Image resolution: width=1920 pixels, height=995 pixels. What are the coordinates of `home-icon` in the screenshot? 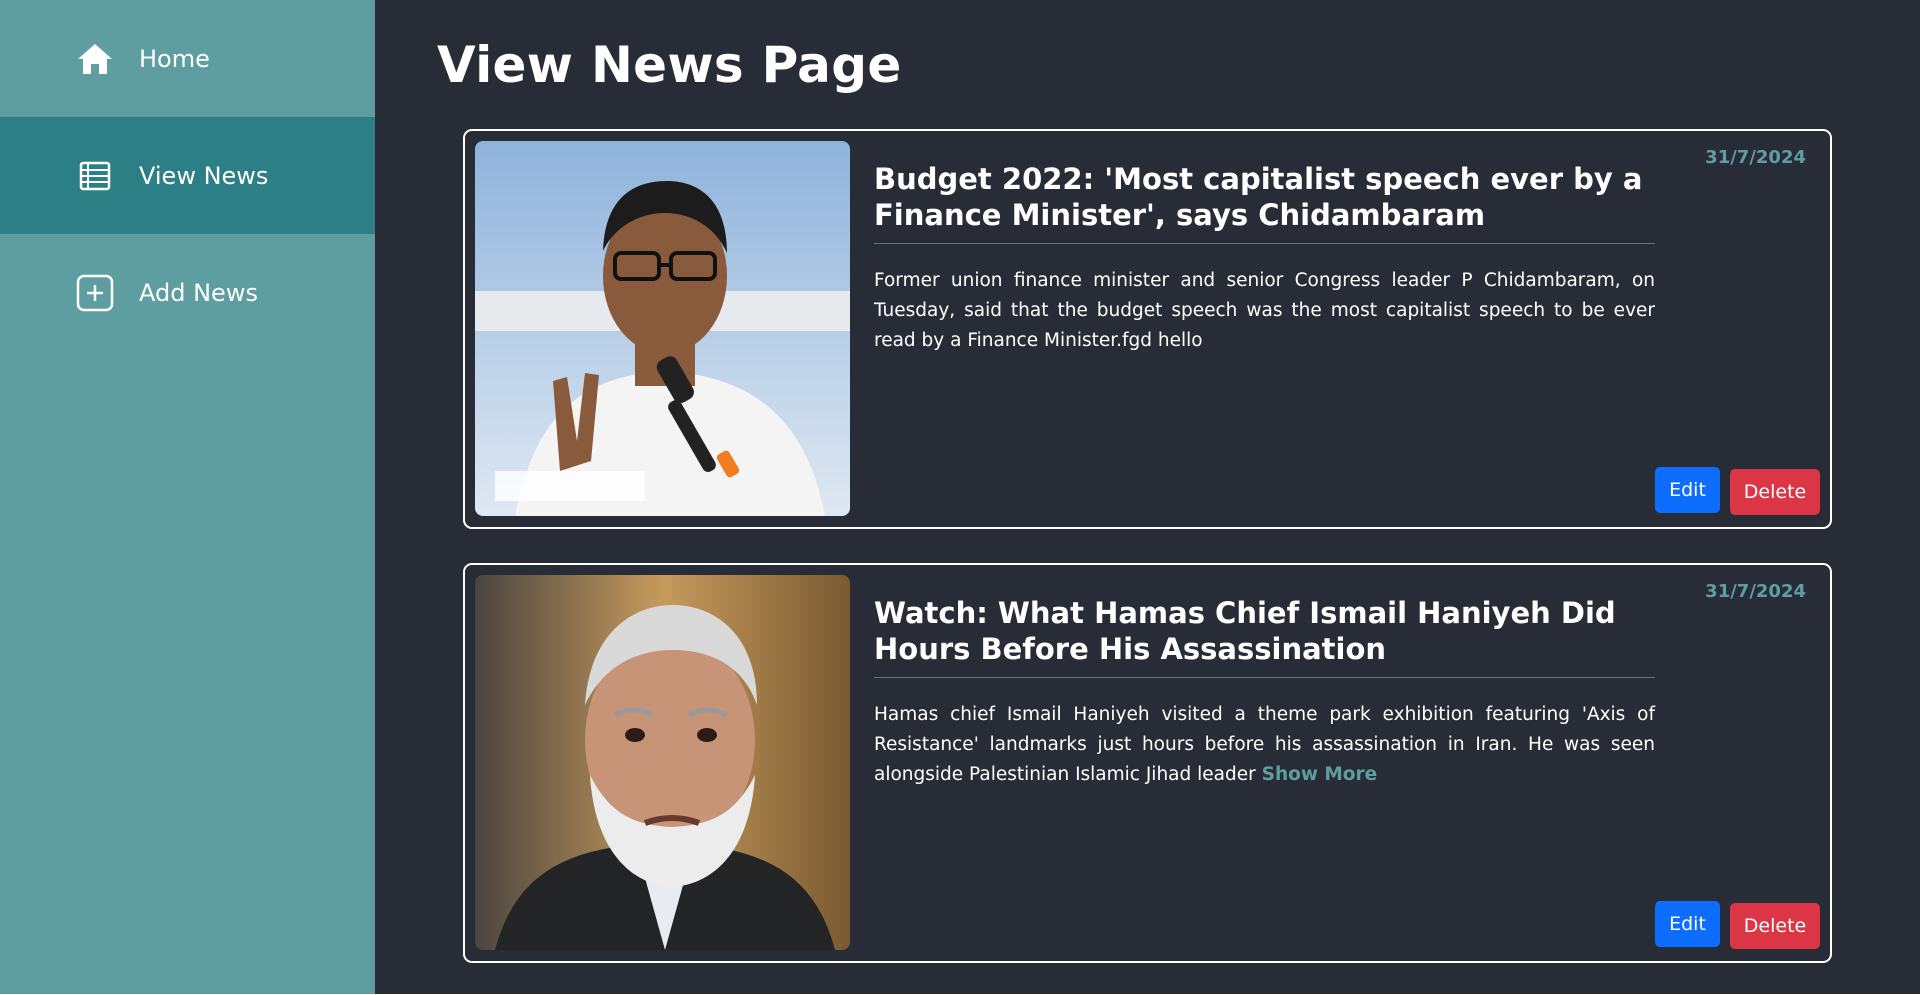 It's located at (95, 59).